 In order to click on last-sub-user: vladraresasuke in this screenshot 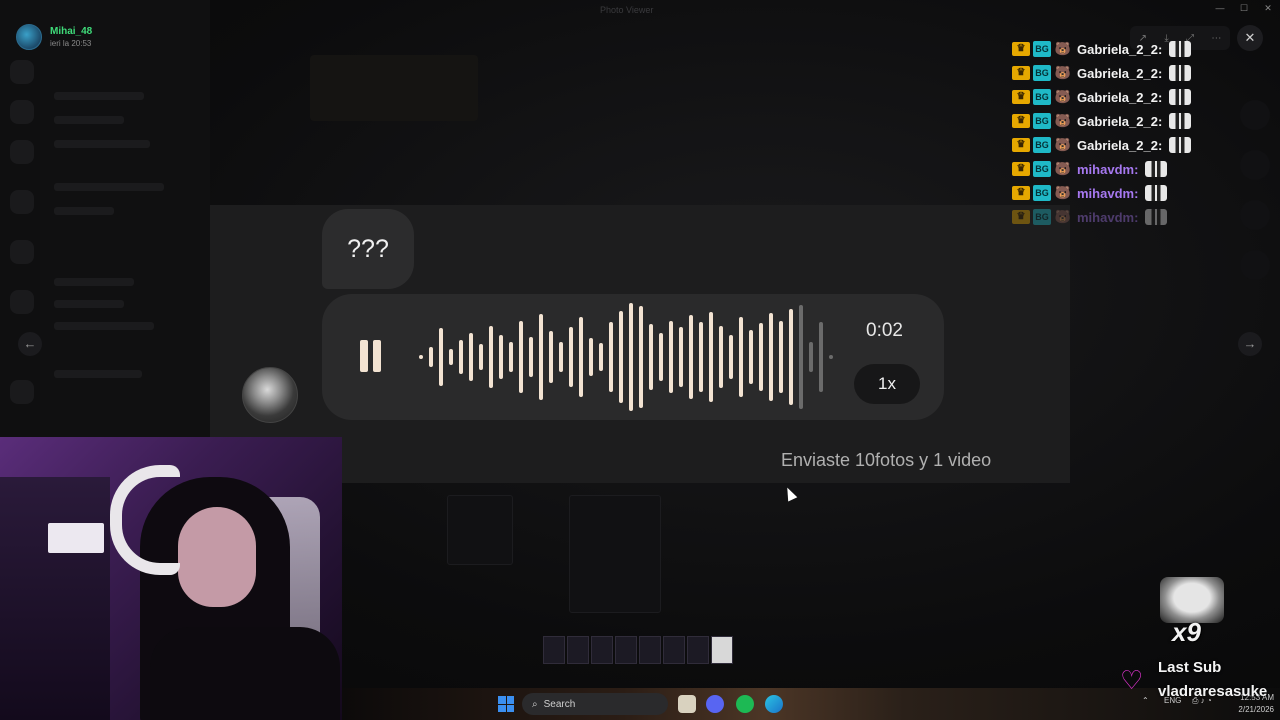, I will do `click(1213, 691)`.